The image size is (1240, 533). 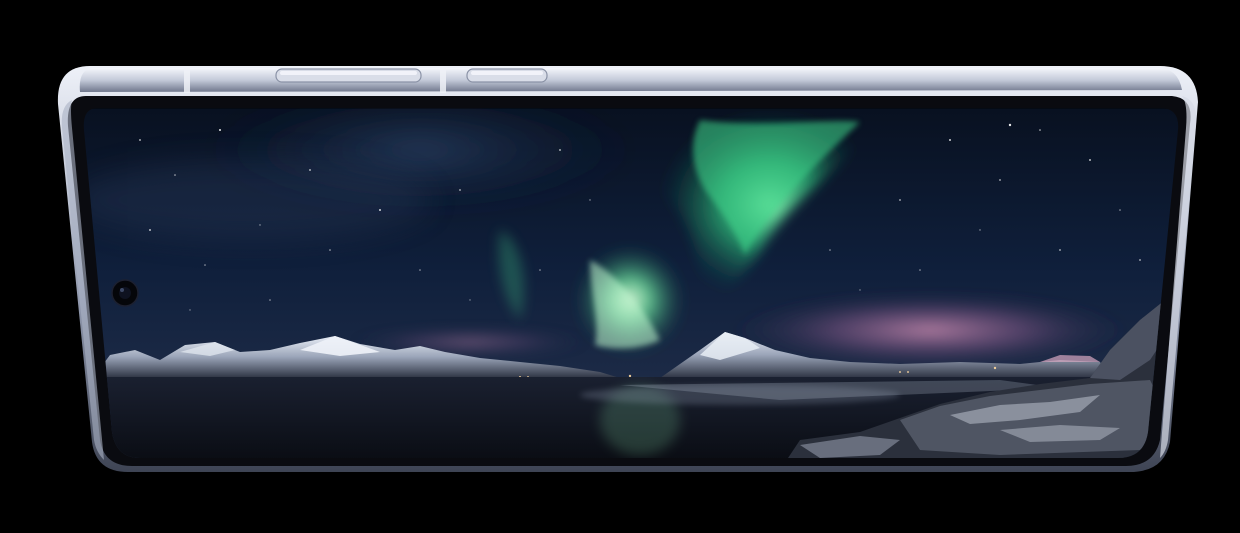 What do you see at coordinates (125, 293) in the screenshot?
I see `camera-punch-hole-icon` at bounding box center [125, 293].